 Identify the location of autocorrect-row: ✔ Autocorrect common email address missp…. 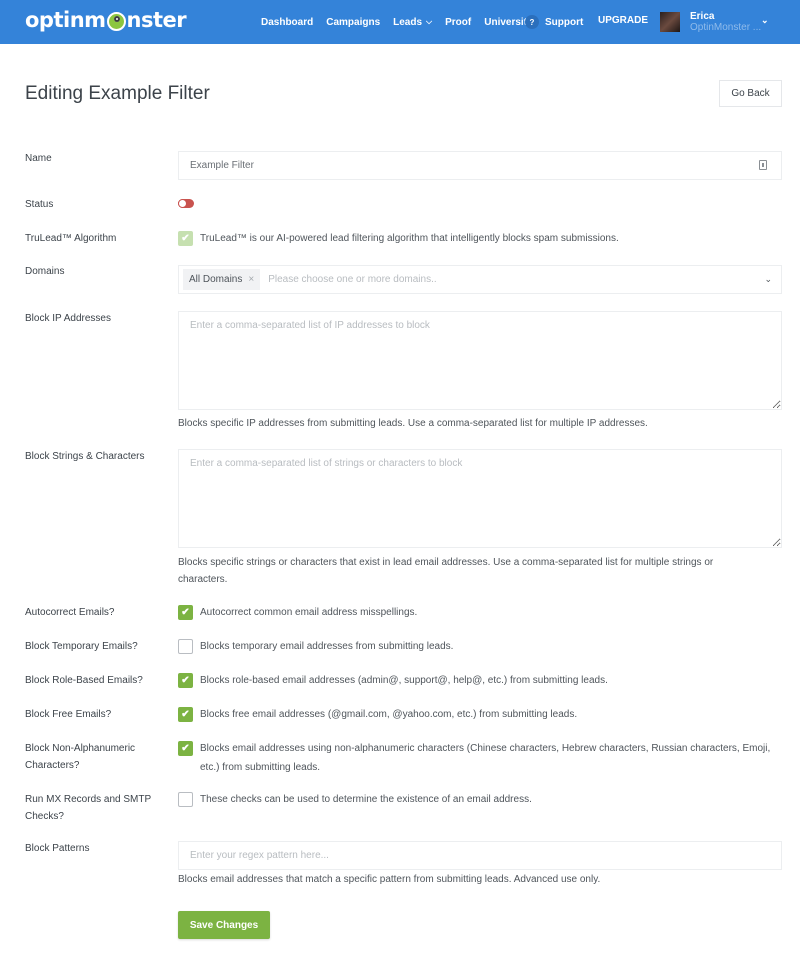
(481, 613).